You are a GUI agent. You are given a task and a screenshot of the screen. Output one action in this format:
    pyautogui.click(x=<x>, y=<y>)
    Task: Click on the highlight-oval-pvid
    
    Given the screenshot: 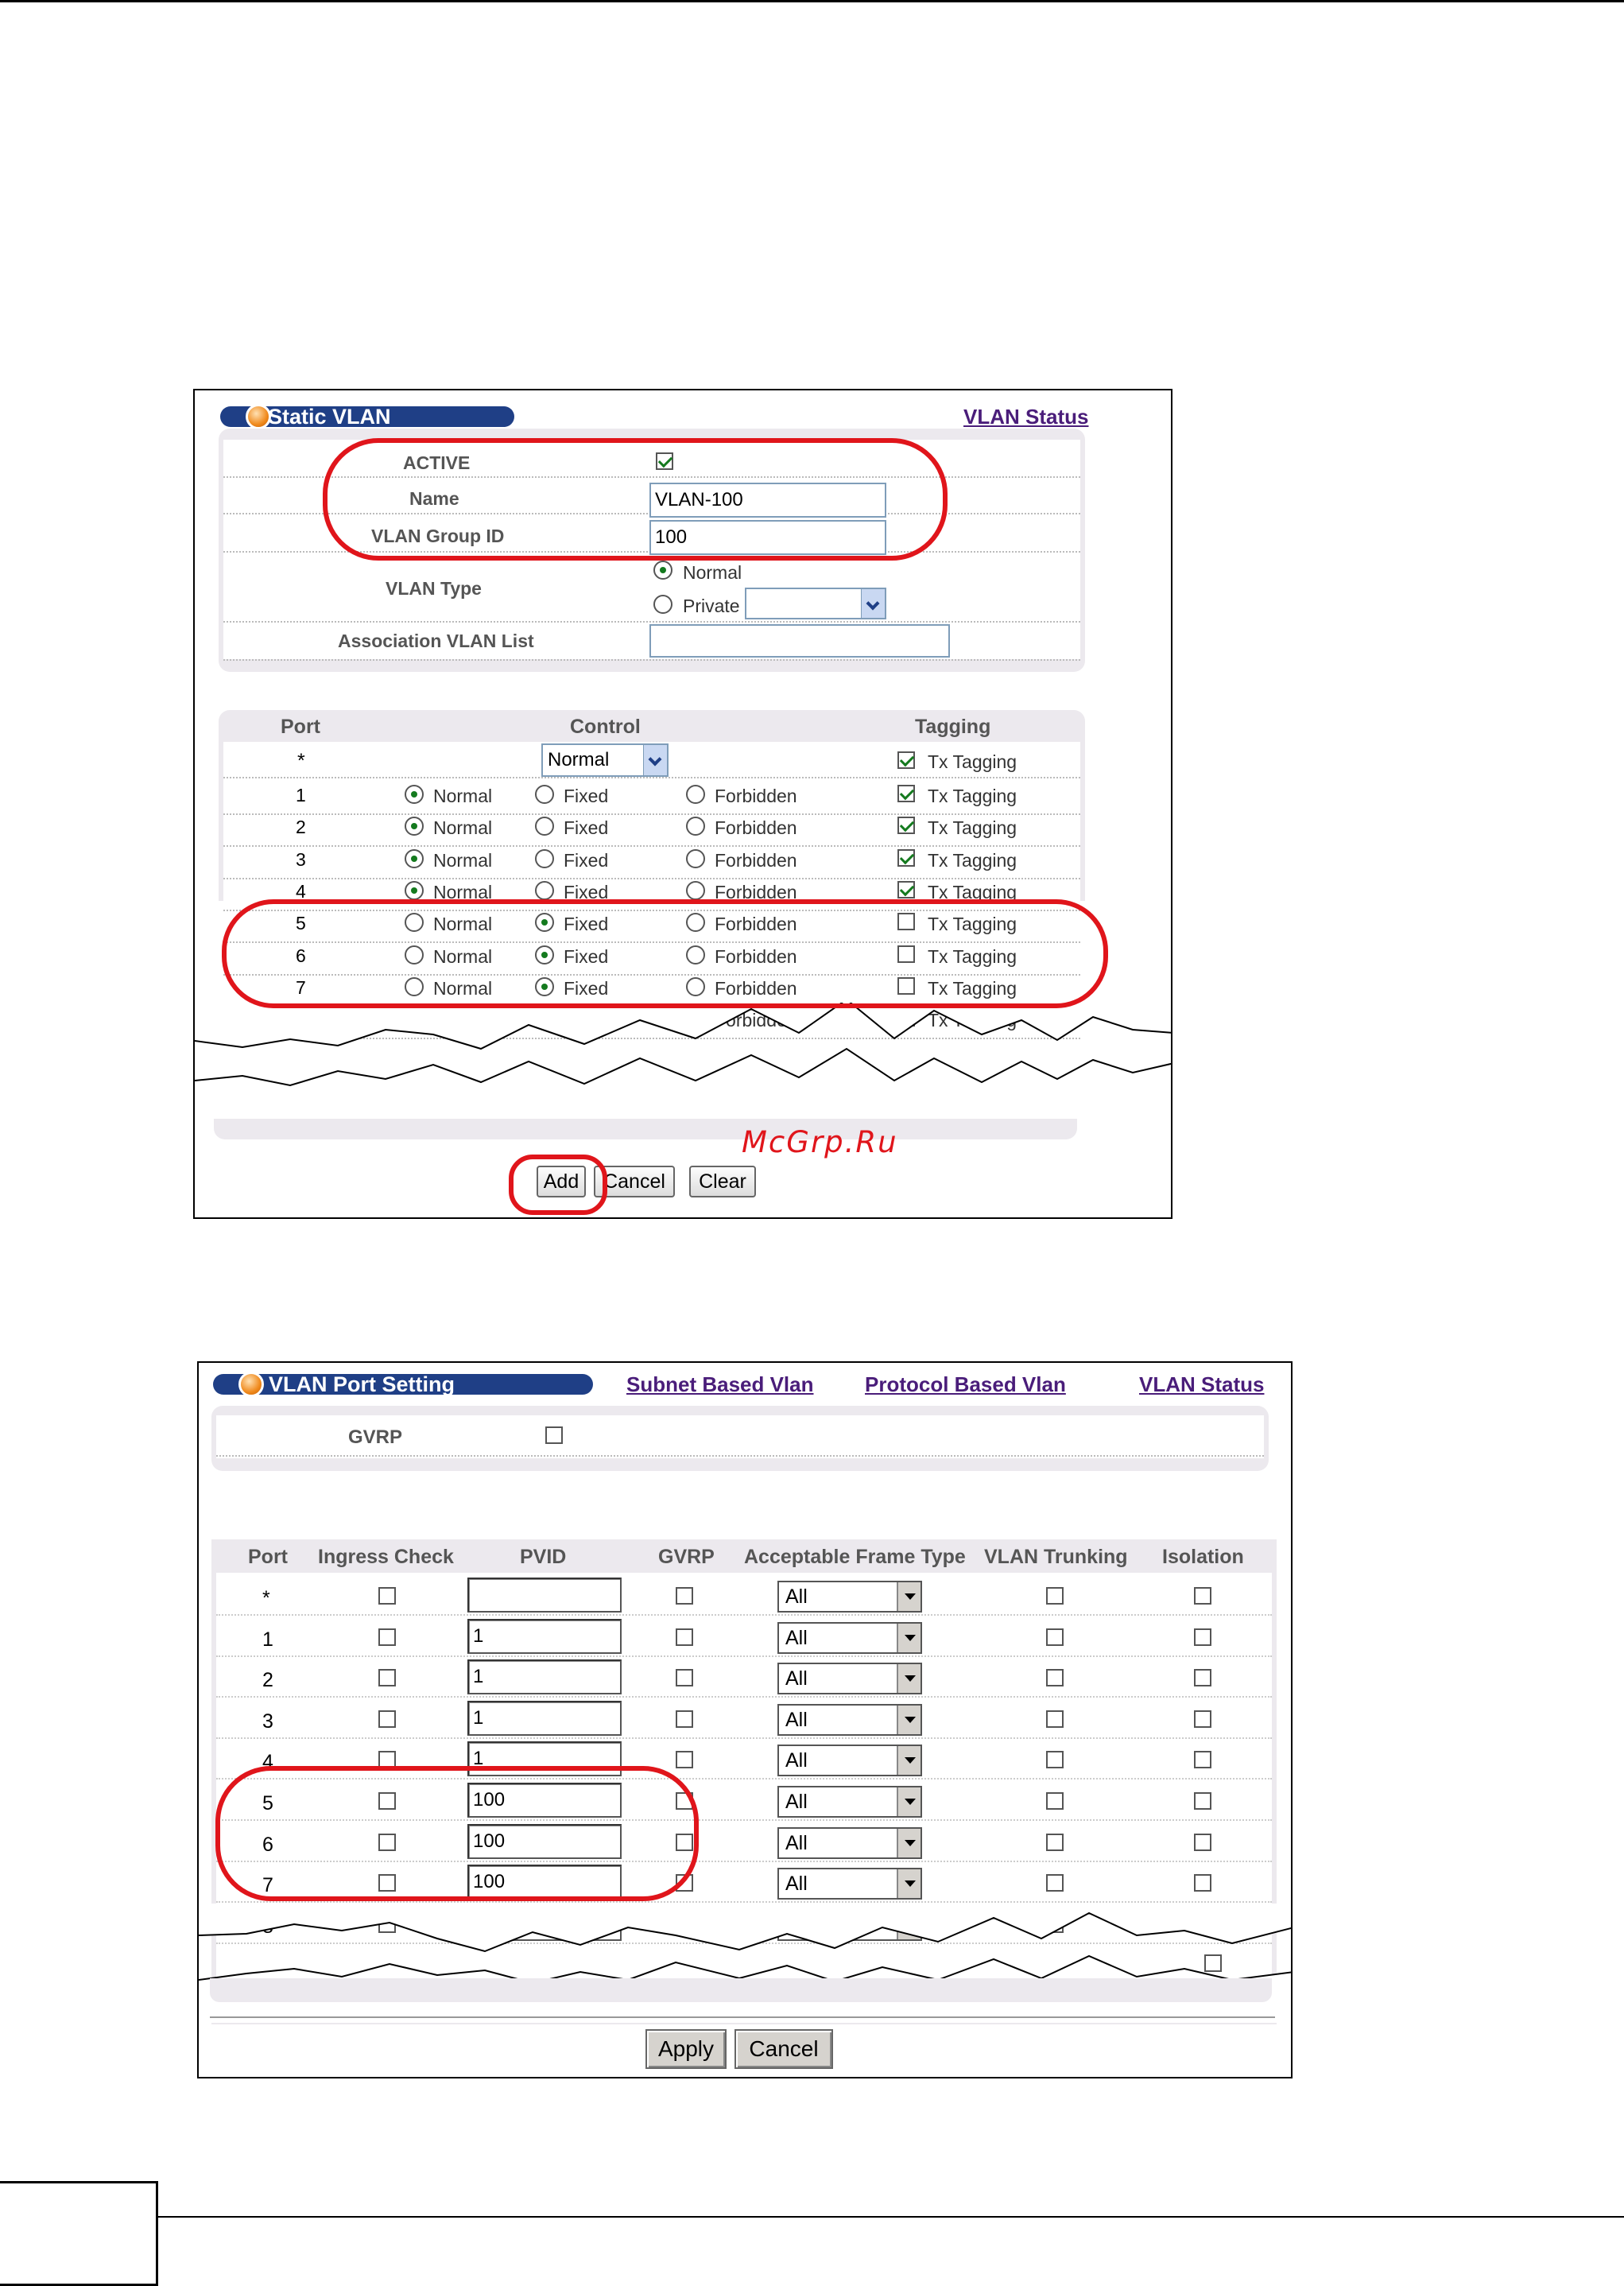 What is the action you would take?
    pyautogui.click(x=457, y=1833)
    